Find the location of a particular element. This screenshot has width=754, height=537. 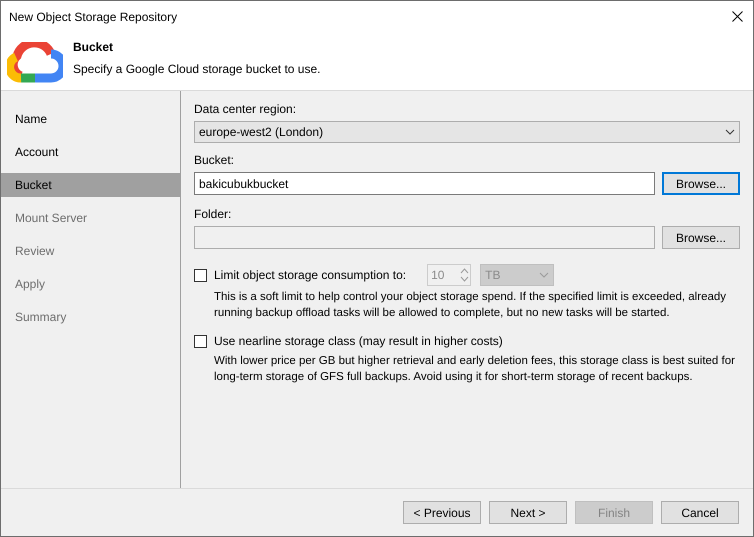

region-dropdown: europe-west2 (London) is located at coordinates (467, 132).